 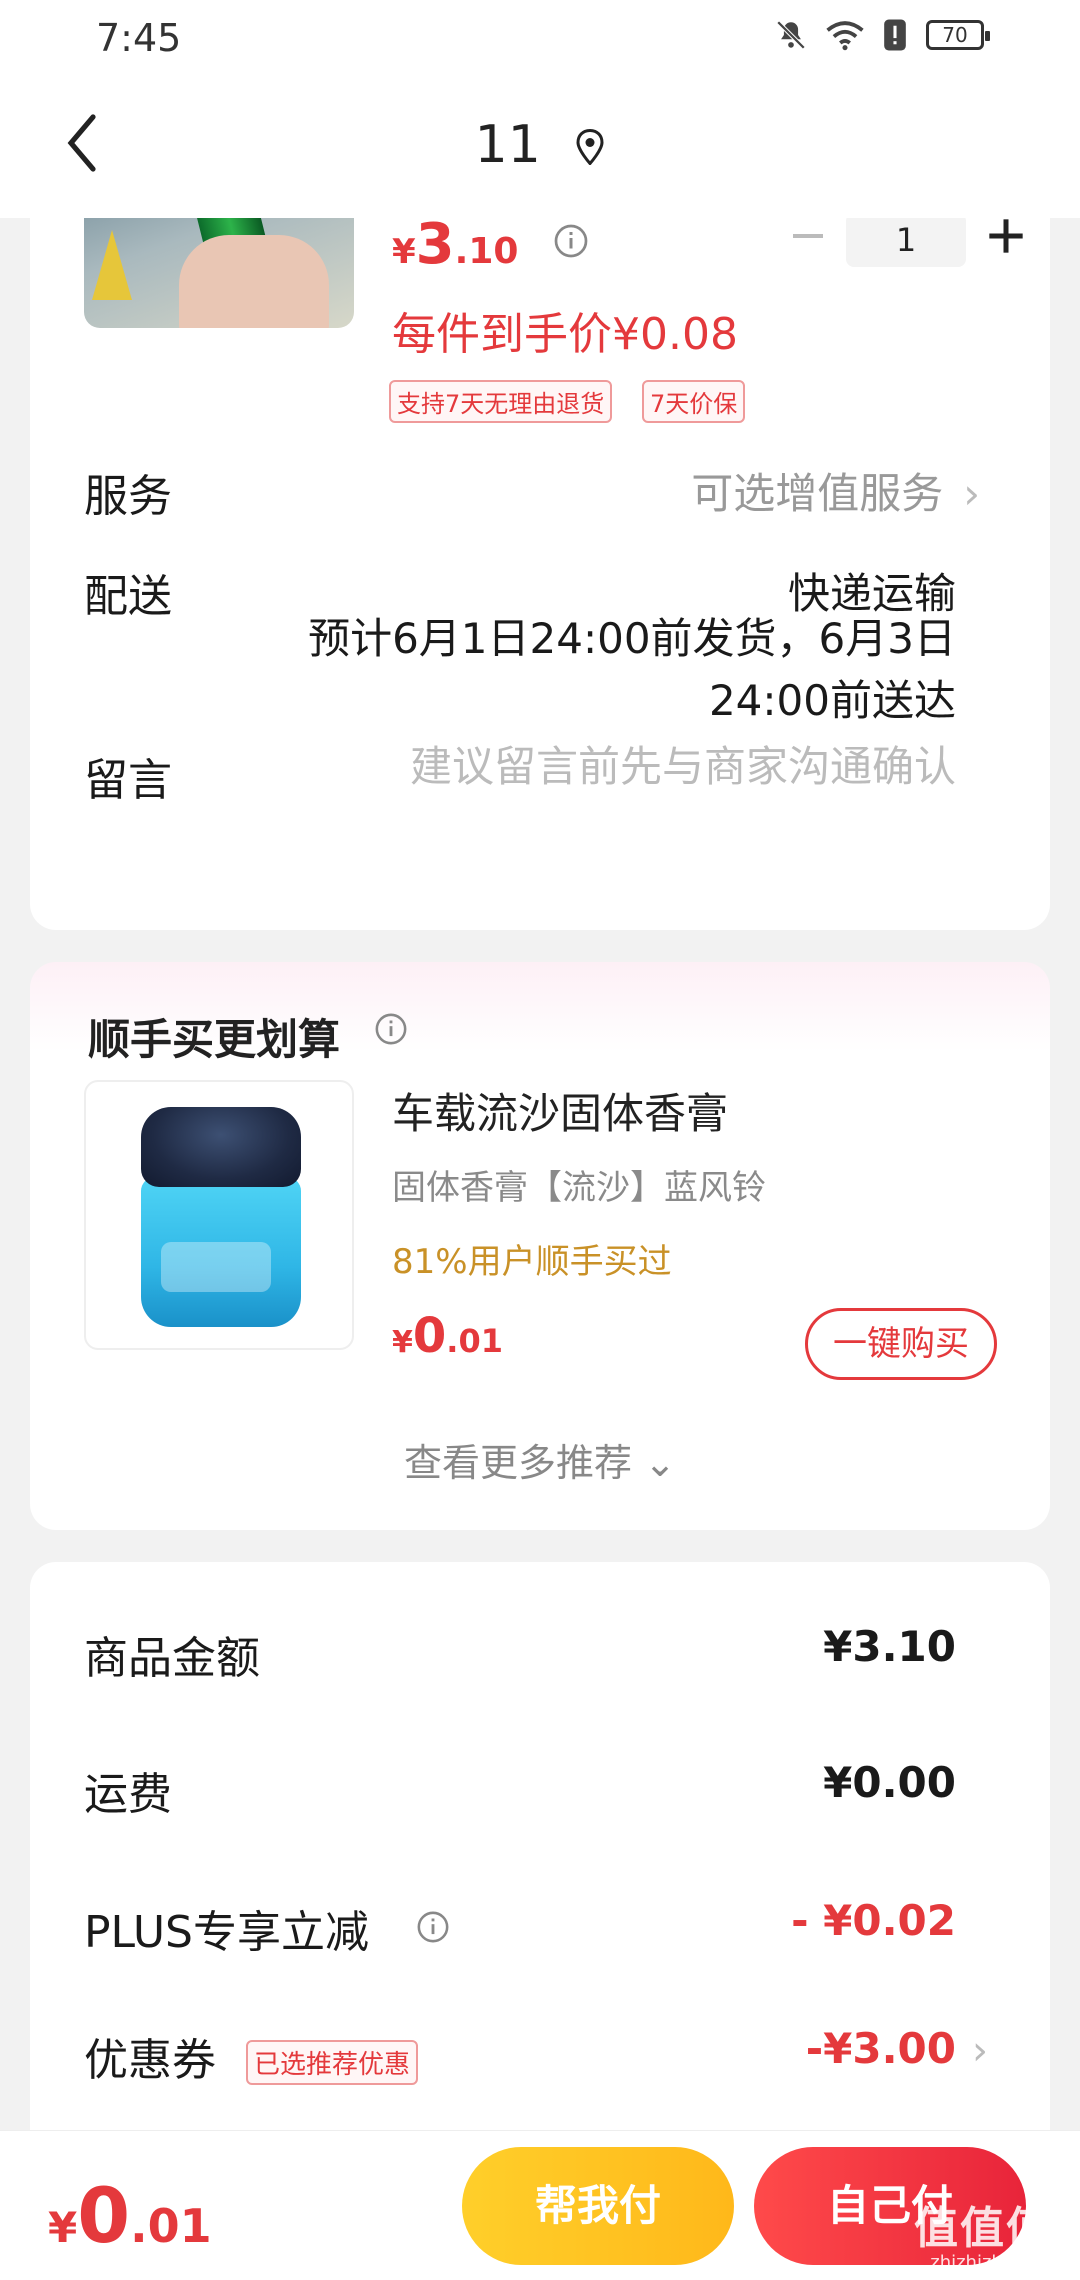 What do you see at coordinates (214, 1039) in the screenshot?
I see `recommendation-title: 顺手买更划算` at bounding box center [214, 1039].